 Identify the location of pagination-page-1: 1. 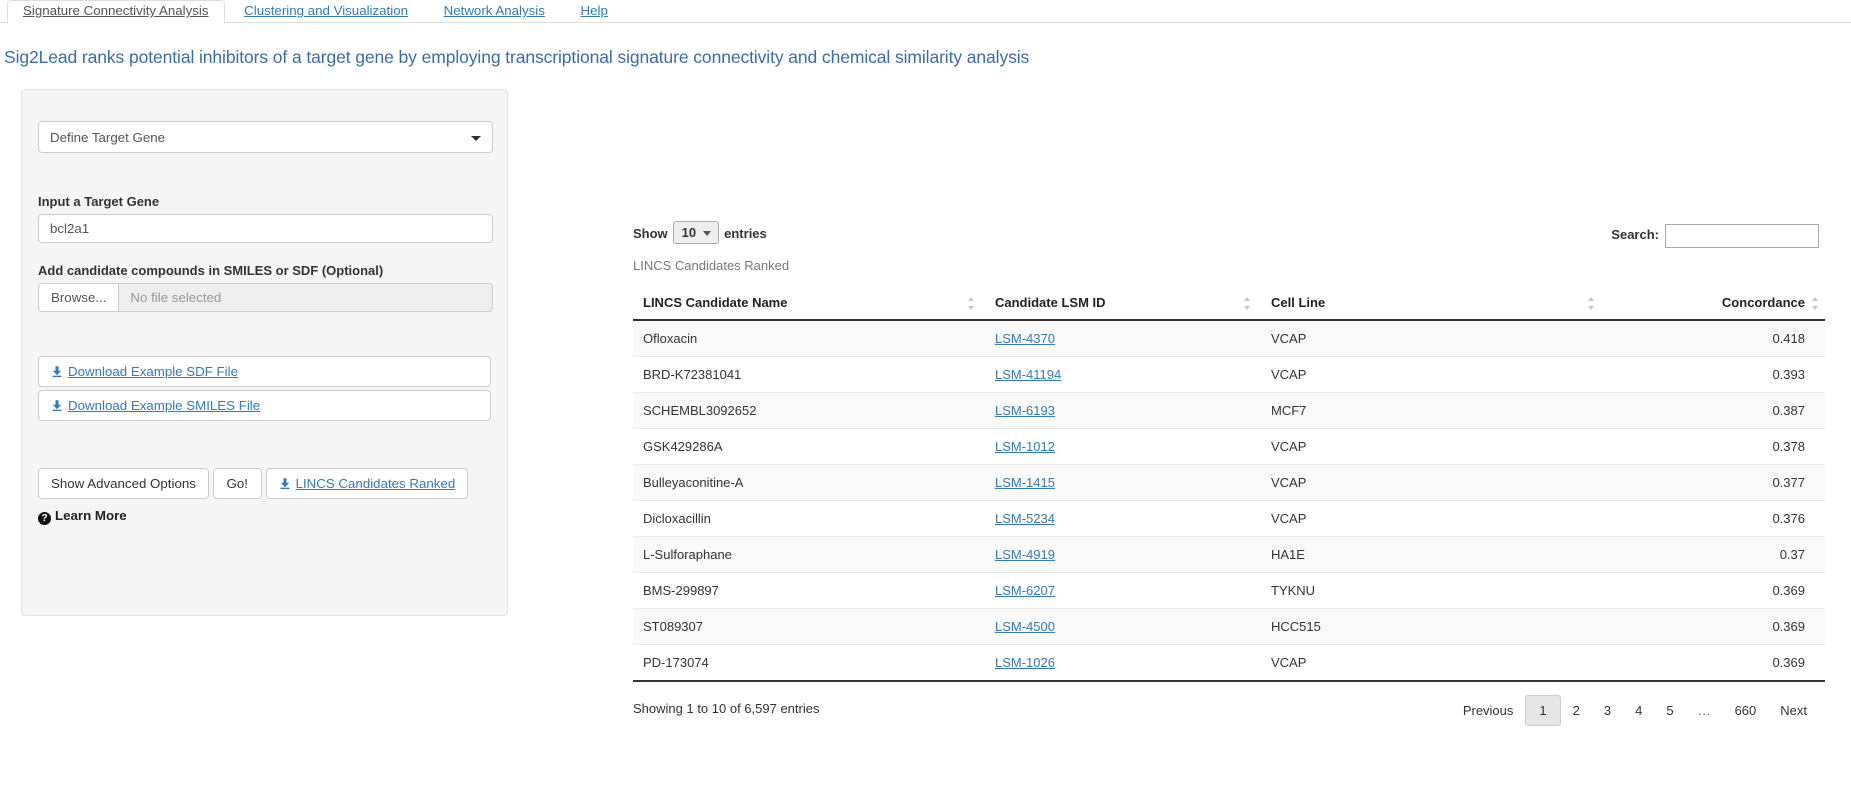
(1543, 710).